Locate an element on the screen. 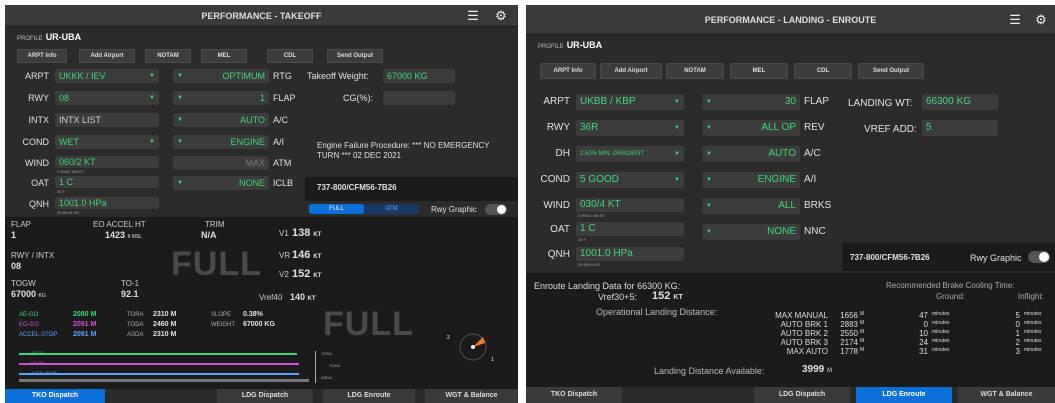 The height and width of the screenshot is (403, 1055). nnc-select: ▼ NONE is located at coordinates (751, 232).